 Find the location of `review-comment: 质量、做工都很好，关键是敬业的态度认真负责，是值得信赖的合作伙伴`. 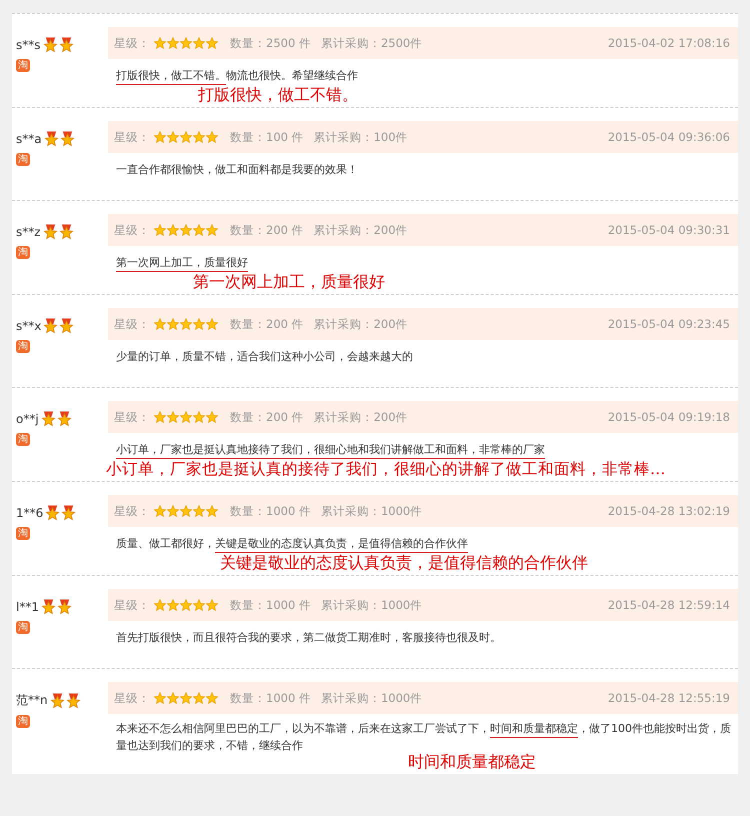

review-comment: 质量、做工都很好，关键是敬业的态度认真负责，是值得信赖的合作伙伴 is located at coordinates (427, 543).